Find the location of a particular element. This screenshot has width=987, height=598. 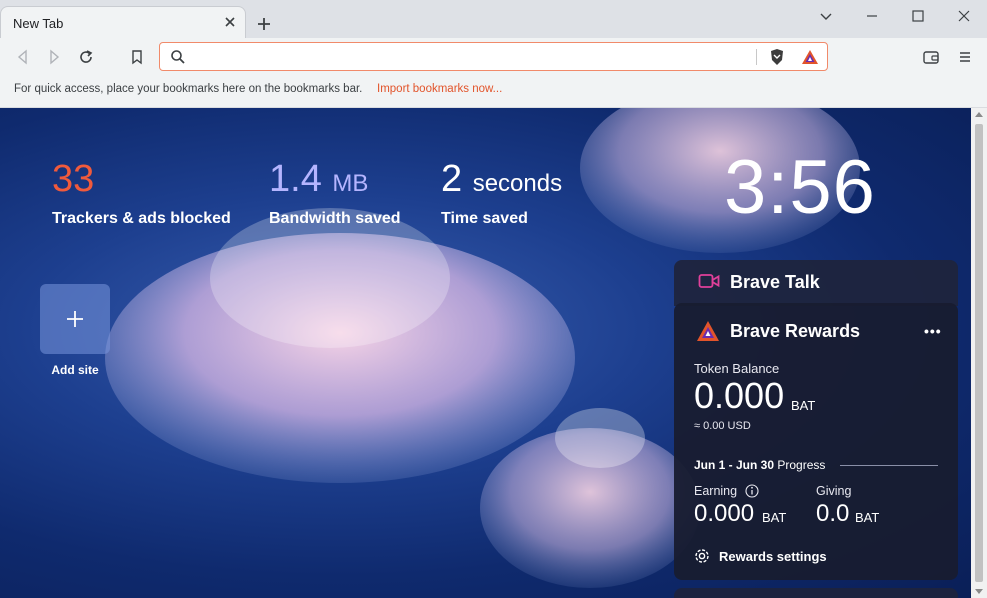

brave-talk-card: Brave Talk is located at coordinates (816, 283).